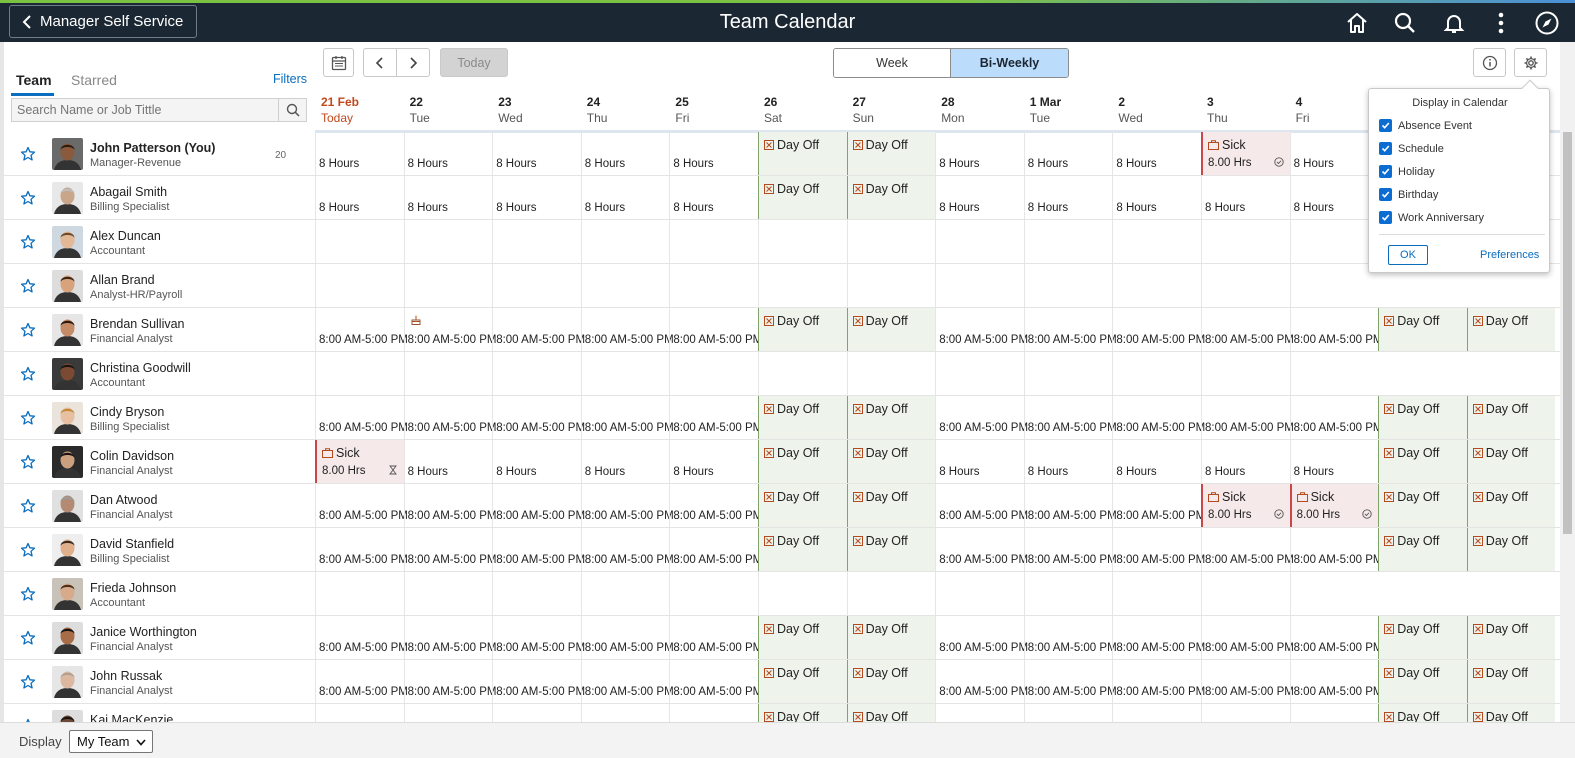 This screenshot has height=758, width=1575. What do you see at coordinates (891, 110) in the screenshot?
I see `date-column-header: 27 Sun` at bounding box center [891, 110].